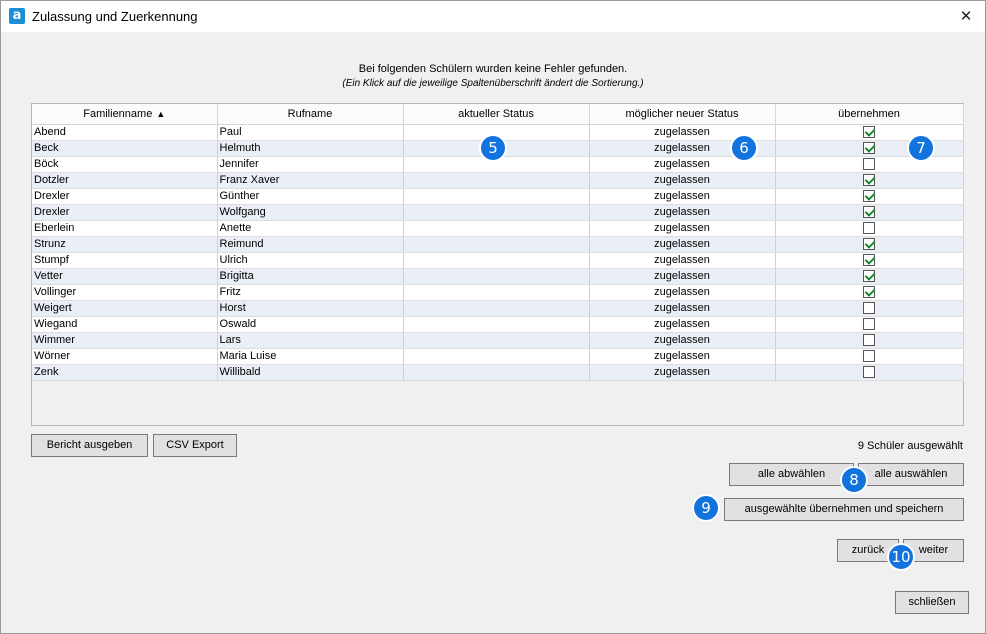 The width and height of the screenshot is (986, 634). I want to click on app-icon: a, so click(17, 16).